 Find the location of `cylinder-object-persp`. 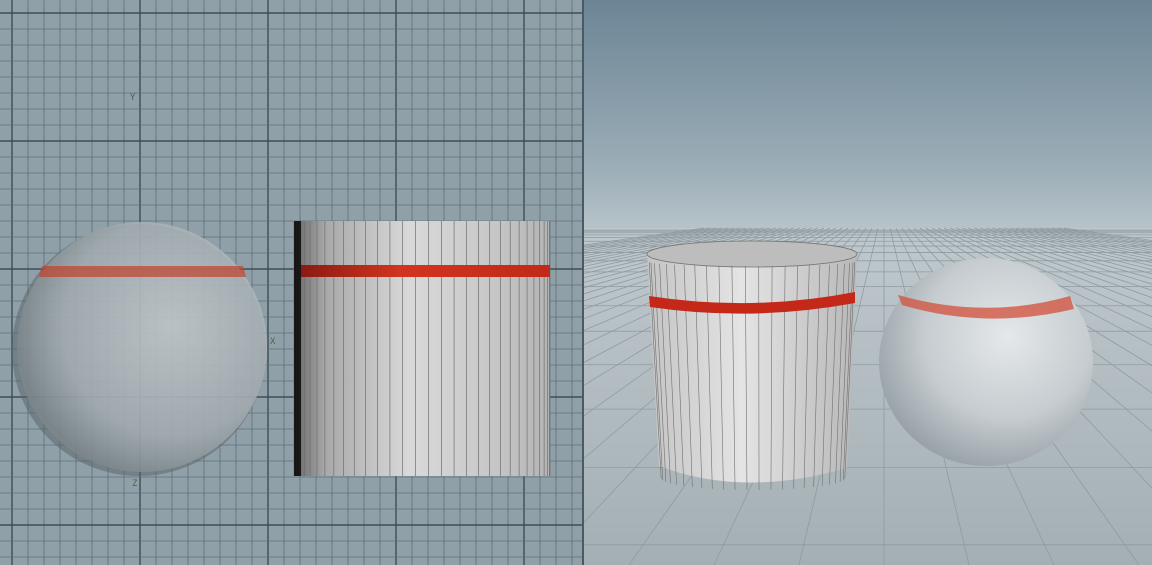

cylinder-object-persp is located at coordinates (752, 365).